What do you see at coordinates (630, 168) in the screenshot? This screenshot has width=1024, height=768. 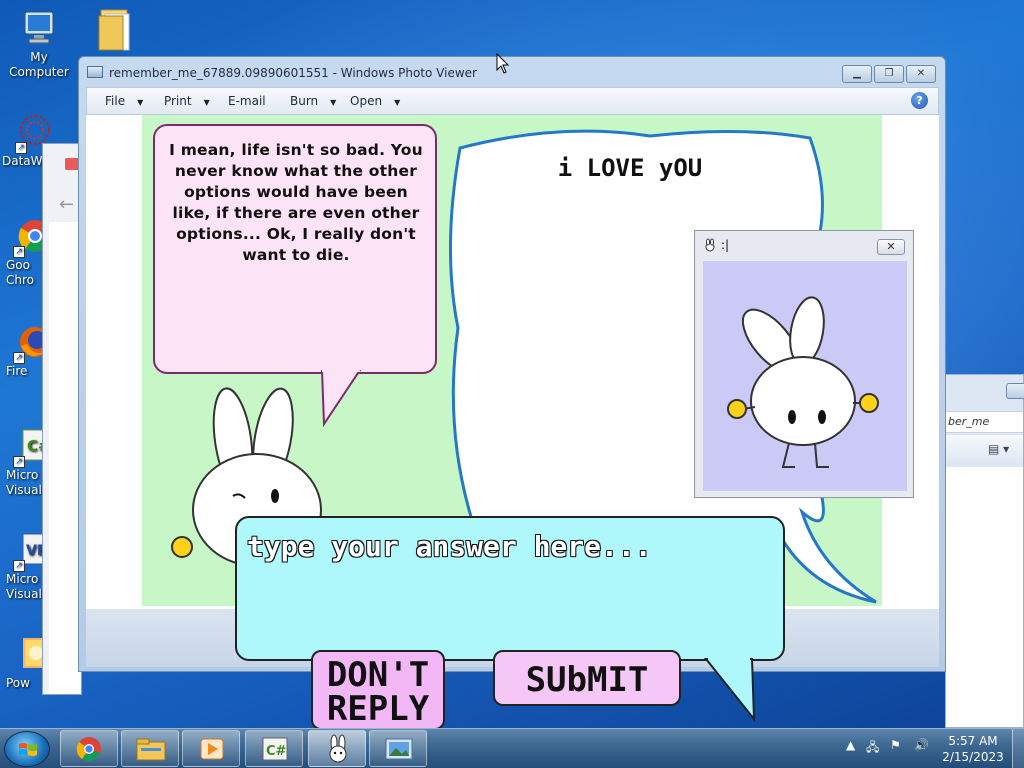 I see `love-message: i LOVE yOU` at bounding box center [630, 168].